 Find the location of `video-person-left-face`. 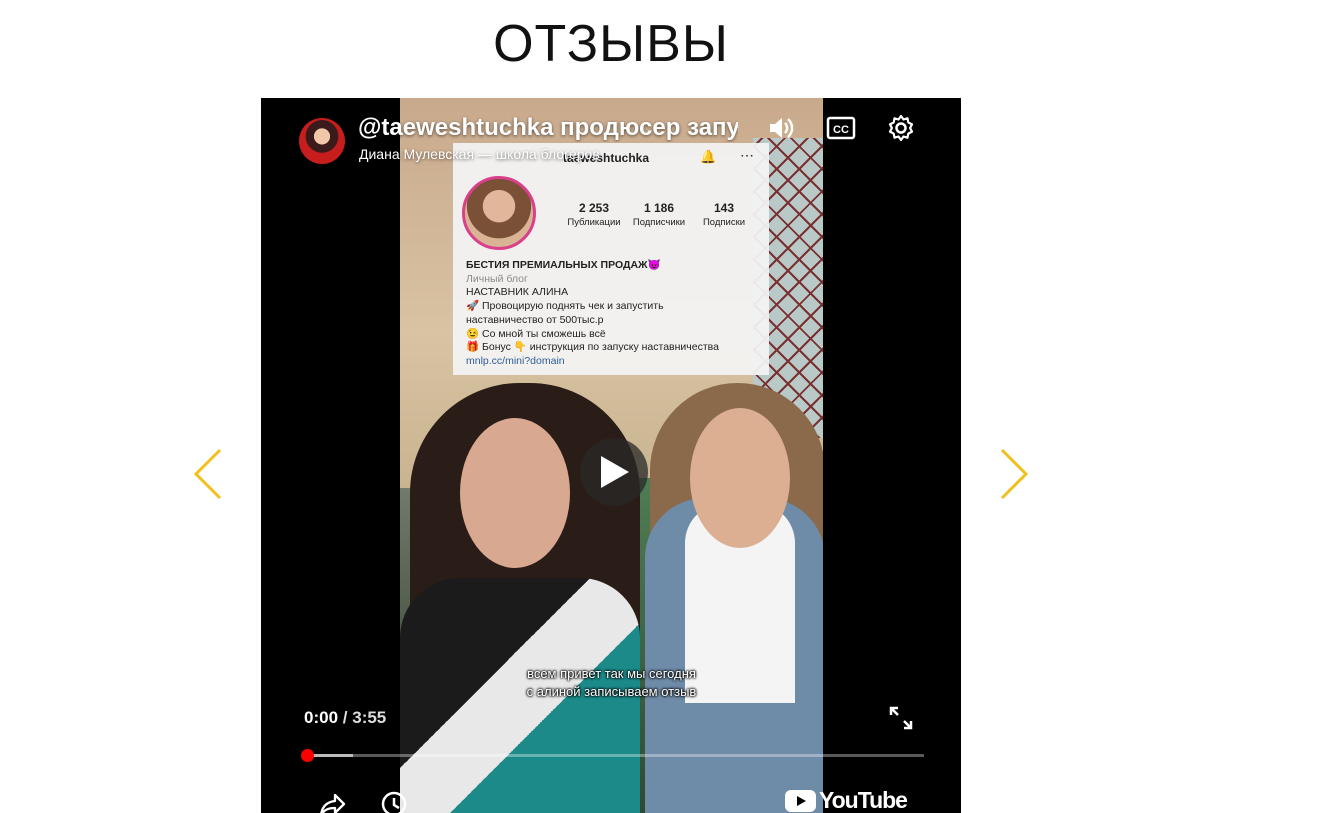

video-person-left-face is located at coordinates (515, 493).